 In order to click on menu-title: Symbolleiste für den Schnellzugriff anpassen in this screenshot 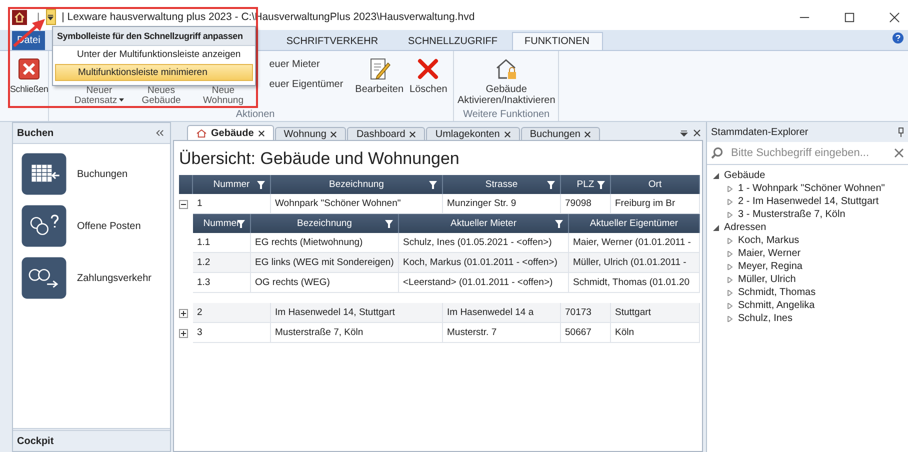, I will do `click(154, 36)`.